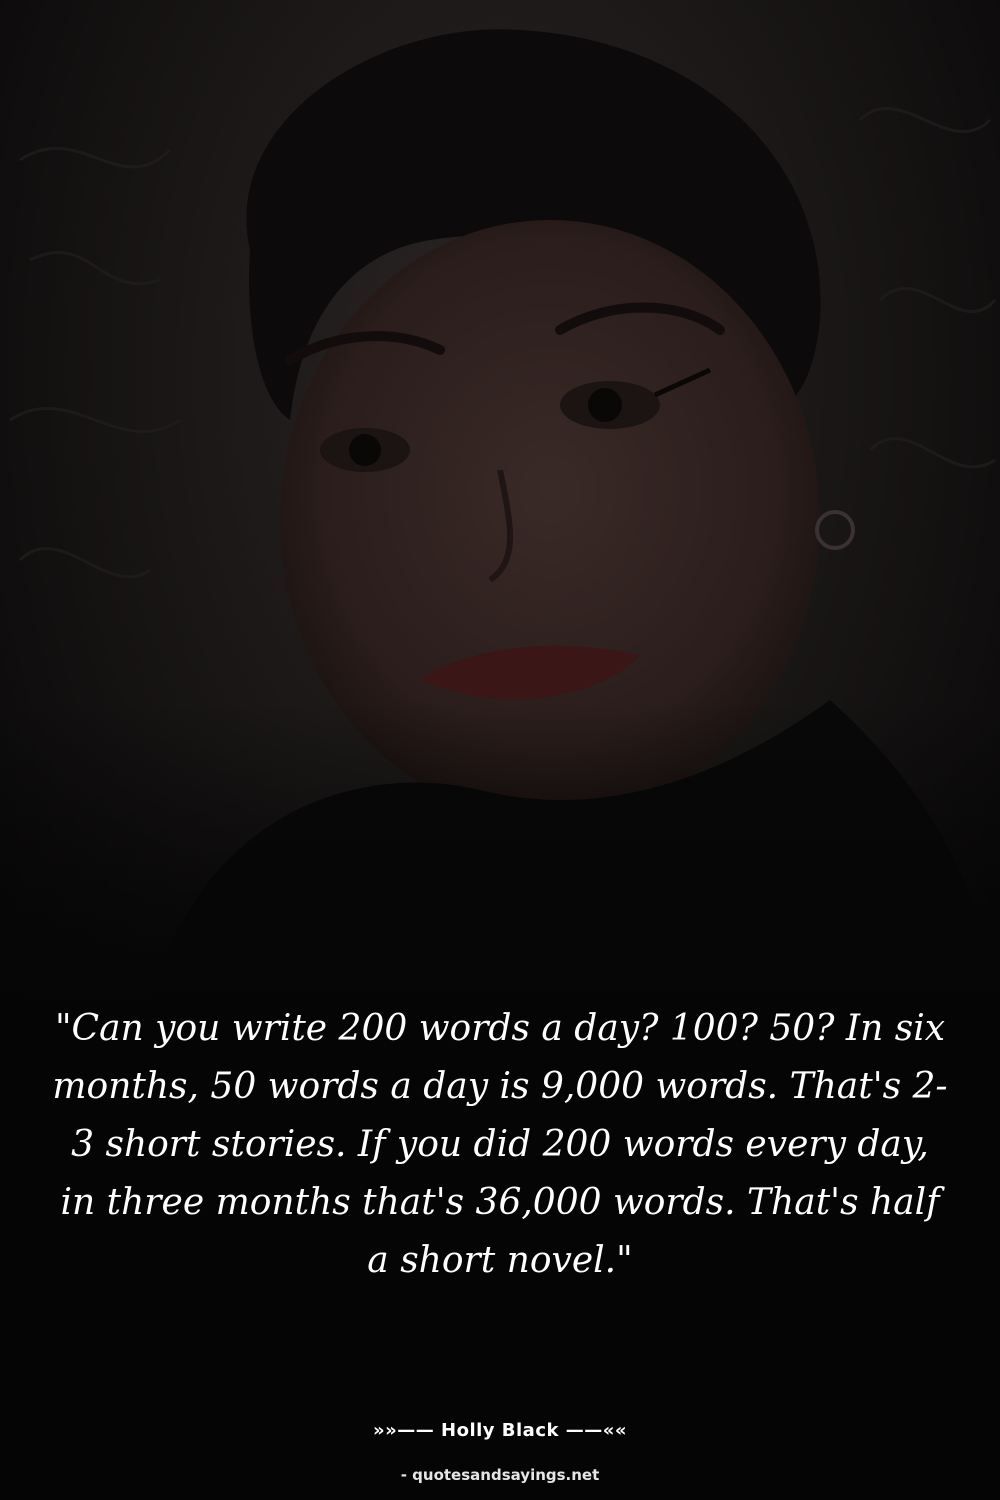 The height and width of the screenshot is (1500, 1000). I want to click on author-attribution: »»—— Holly Black ——««, so click(500, 1430).